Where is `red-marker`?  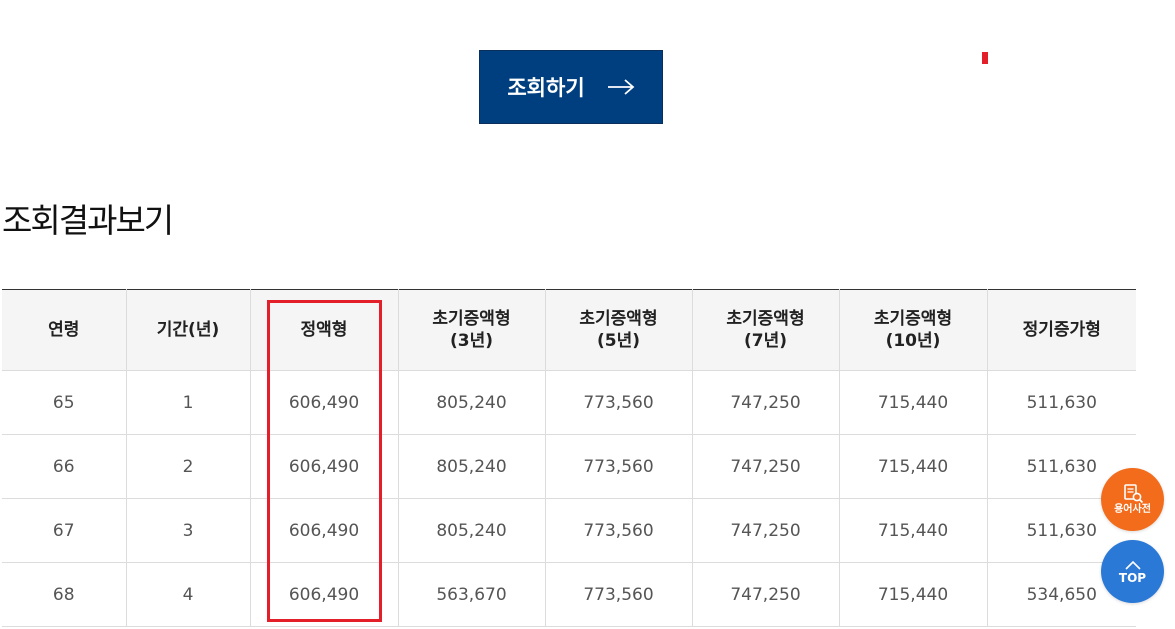 red-marker is located at coordinates (985, 58).